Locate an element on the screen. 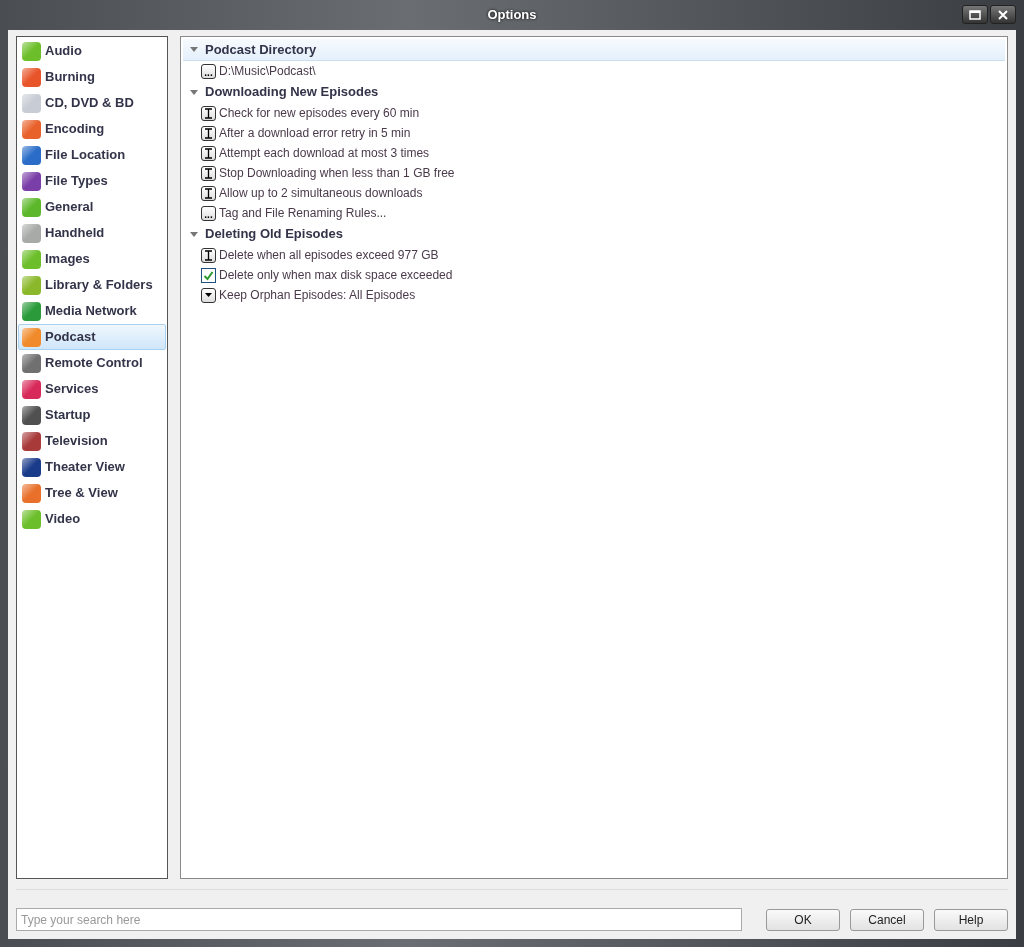 This screenshot has width=1024, height=947. sidebar-item: Encoding is located at coordinates (92, 129).